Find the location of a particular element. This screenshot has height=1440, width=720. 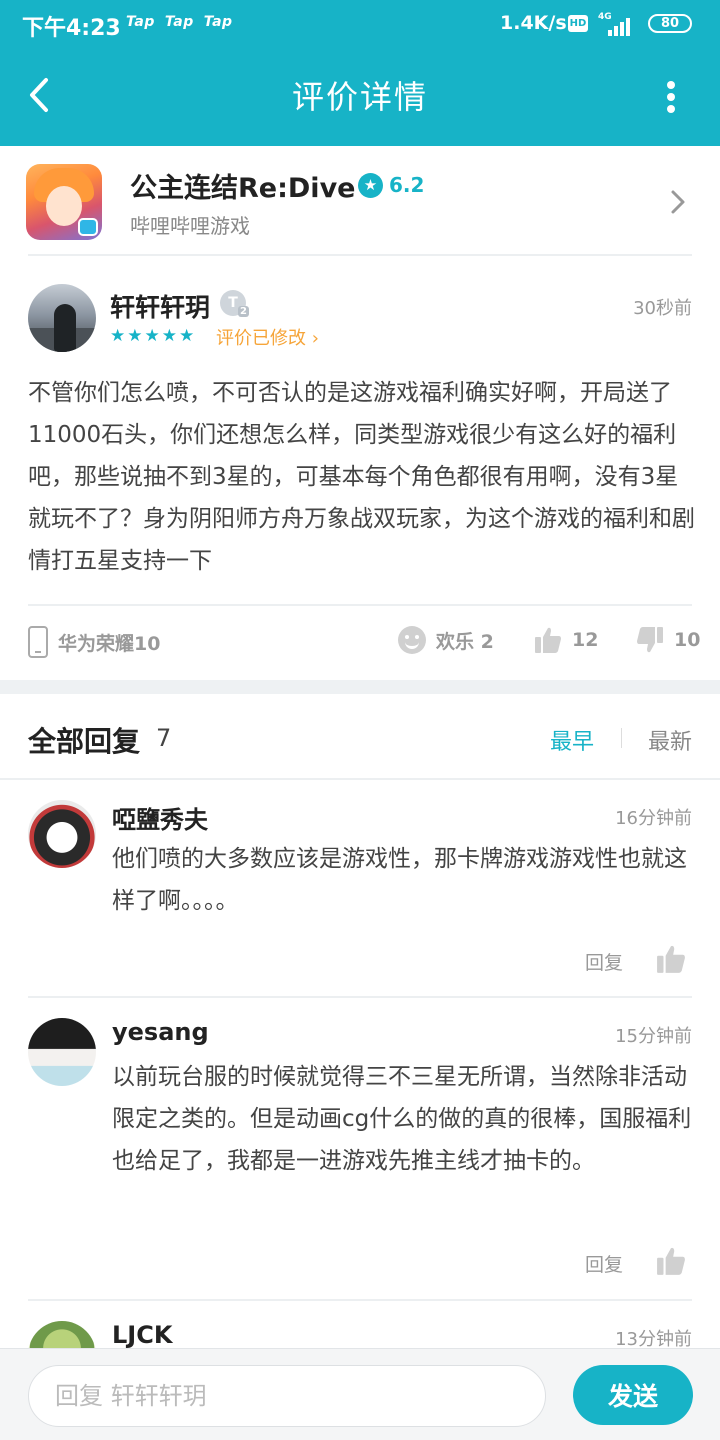

game-publisher: 哔哩哔哩游戏 is located at coordinates (190, 226).